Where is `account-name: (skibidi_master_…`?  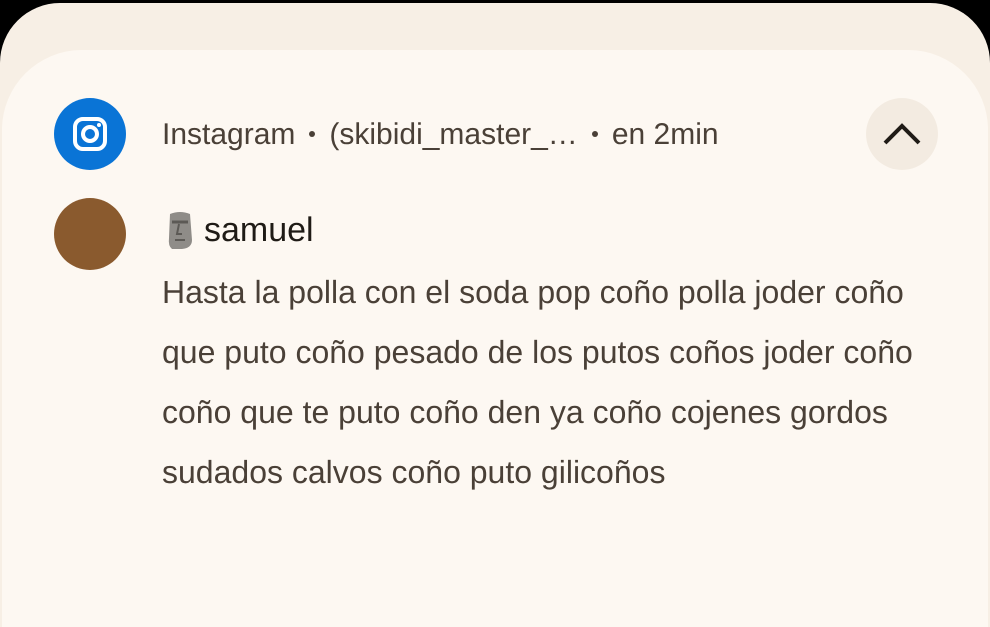
account-name: (skibidi_master_… is located at coordinates (453, 134).